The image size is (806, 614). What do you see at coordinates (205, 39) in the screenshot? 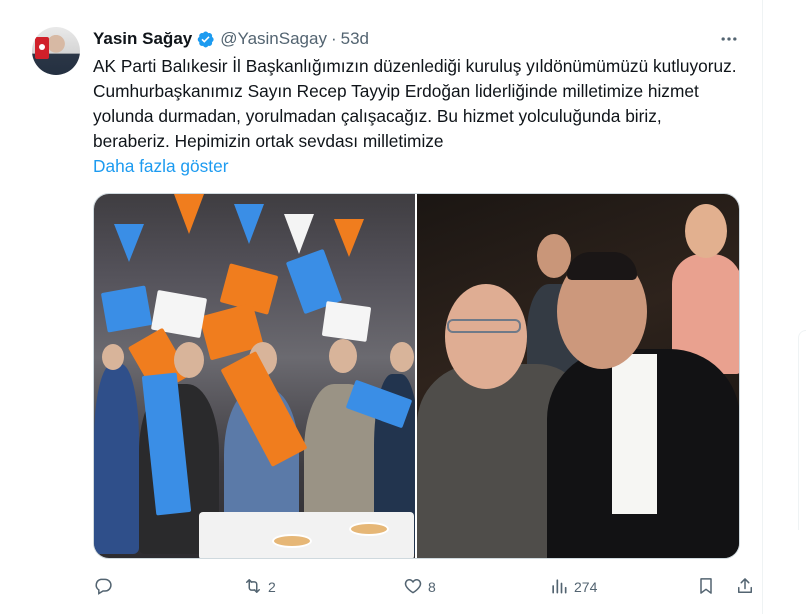
I see `verified-badge-icon` at bounding box center [205, 39].